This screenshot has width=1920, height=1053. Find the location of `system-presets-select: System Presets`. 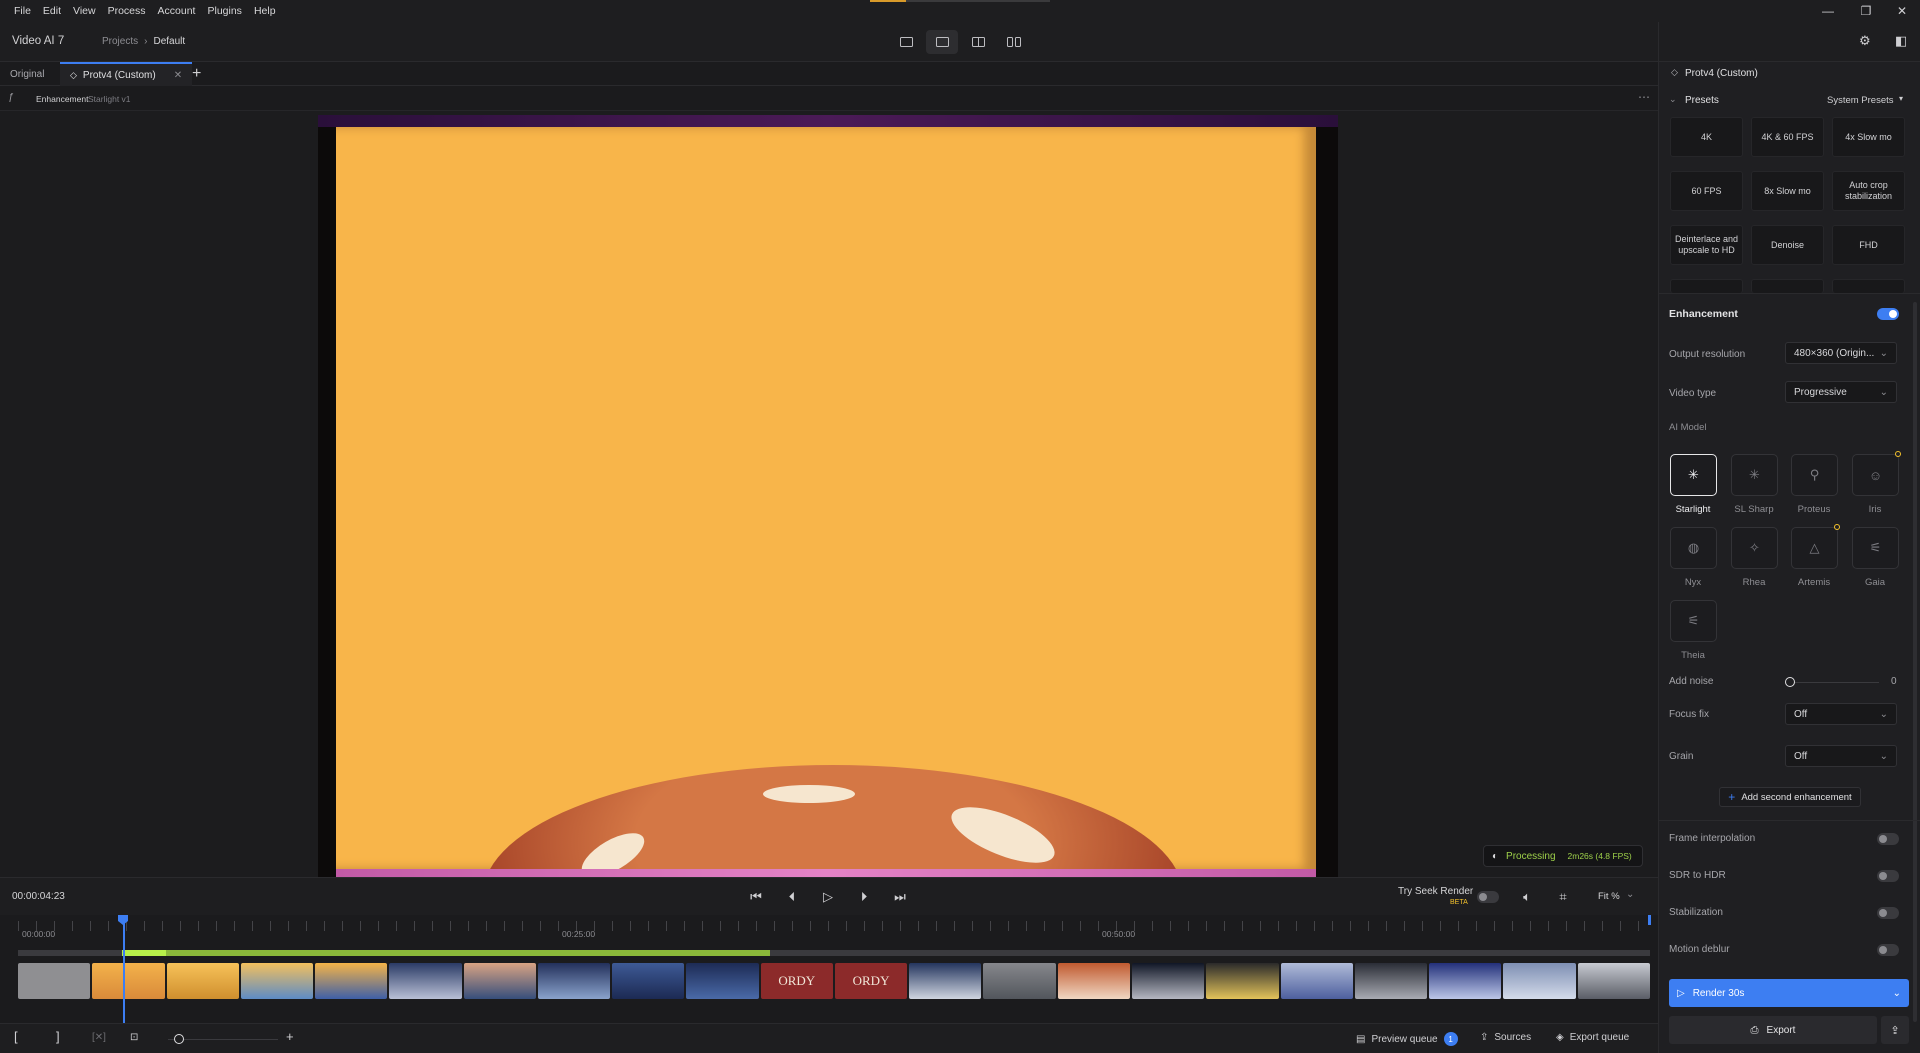

system-presets-select: System Presets is located at coordinates (1860, 100).